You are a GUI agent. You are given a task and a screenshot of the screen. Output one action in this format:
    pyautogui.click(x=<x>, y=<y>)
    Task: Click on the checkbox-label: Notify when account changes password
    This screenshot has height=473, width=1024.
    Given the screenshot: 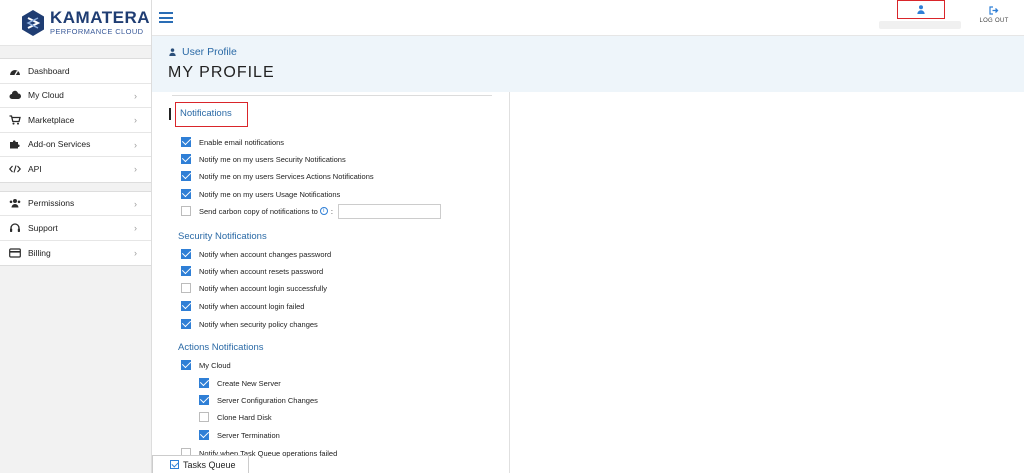 What is the action you would take?
    pyautogui.click(x=265, y=254)
    